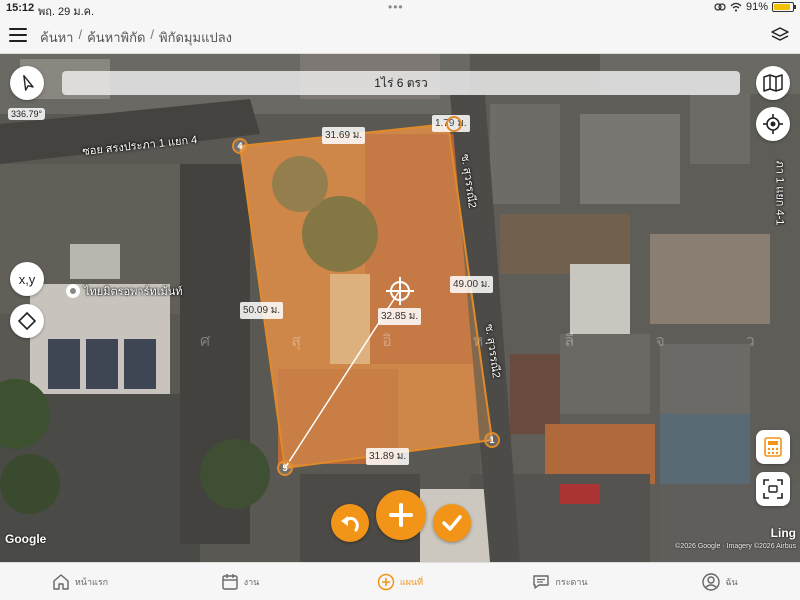 This screenshot has height=600, width=800. I want to click on poi-marker: ไทยมิตรอพาร์ทเม้นท์, so click(124, 291).